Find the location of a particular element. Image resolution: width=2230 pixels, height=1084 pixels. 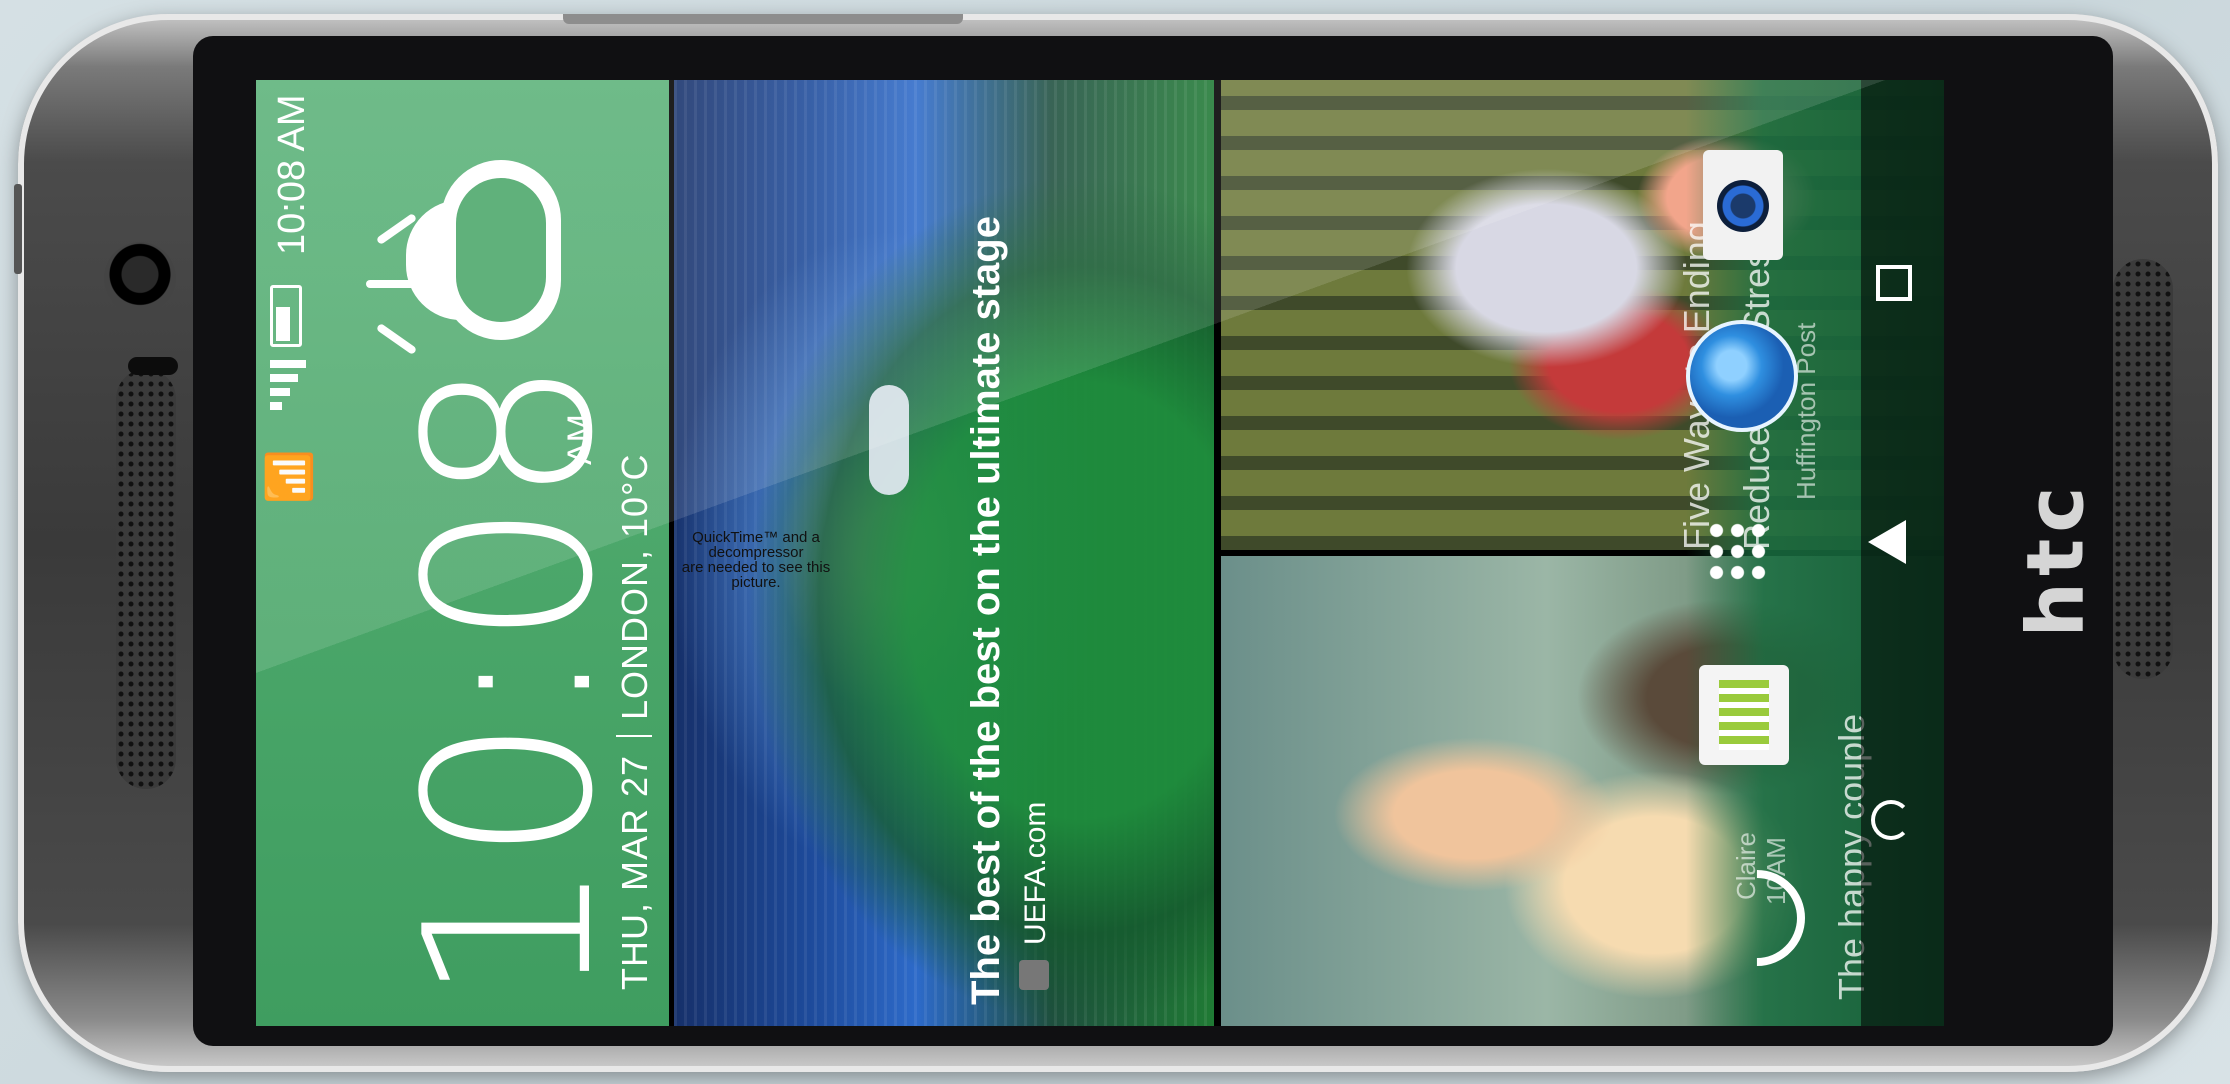

source-icon is located at coordinates (1034, 975).